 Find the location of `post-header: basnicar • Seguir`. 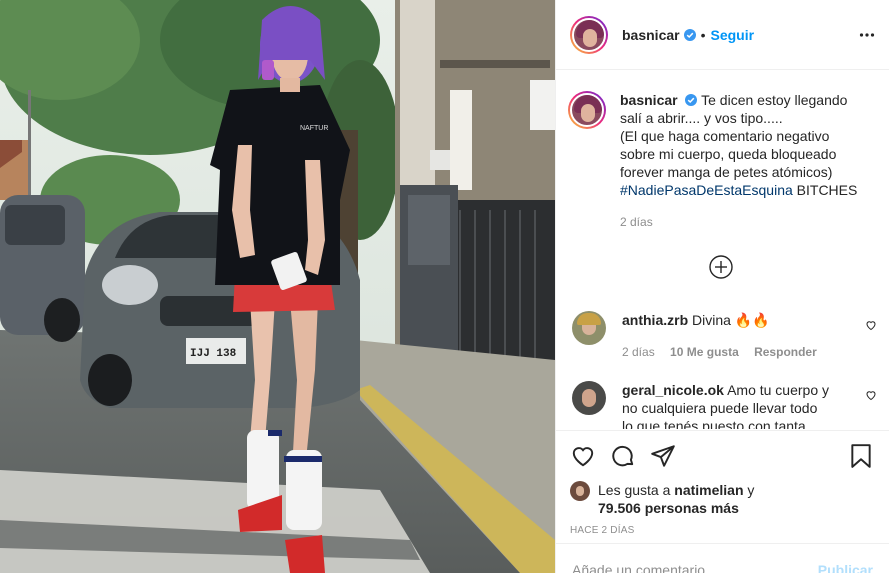

post-header: basnicar • Seguir is located at coordinates (722, 35).